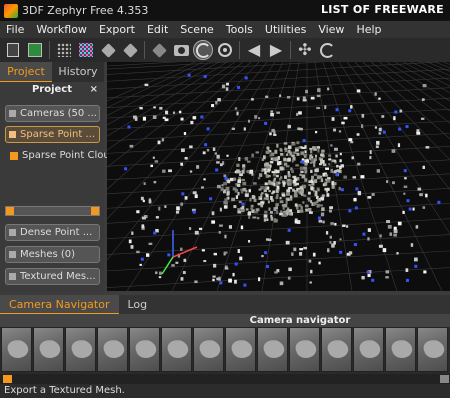 The height and width of the screenshot is (398, 450). I want to click on fit-icon: ✣, so click(305, 49).